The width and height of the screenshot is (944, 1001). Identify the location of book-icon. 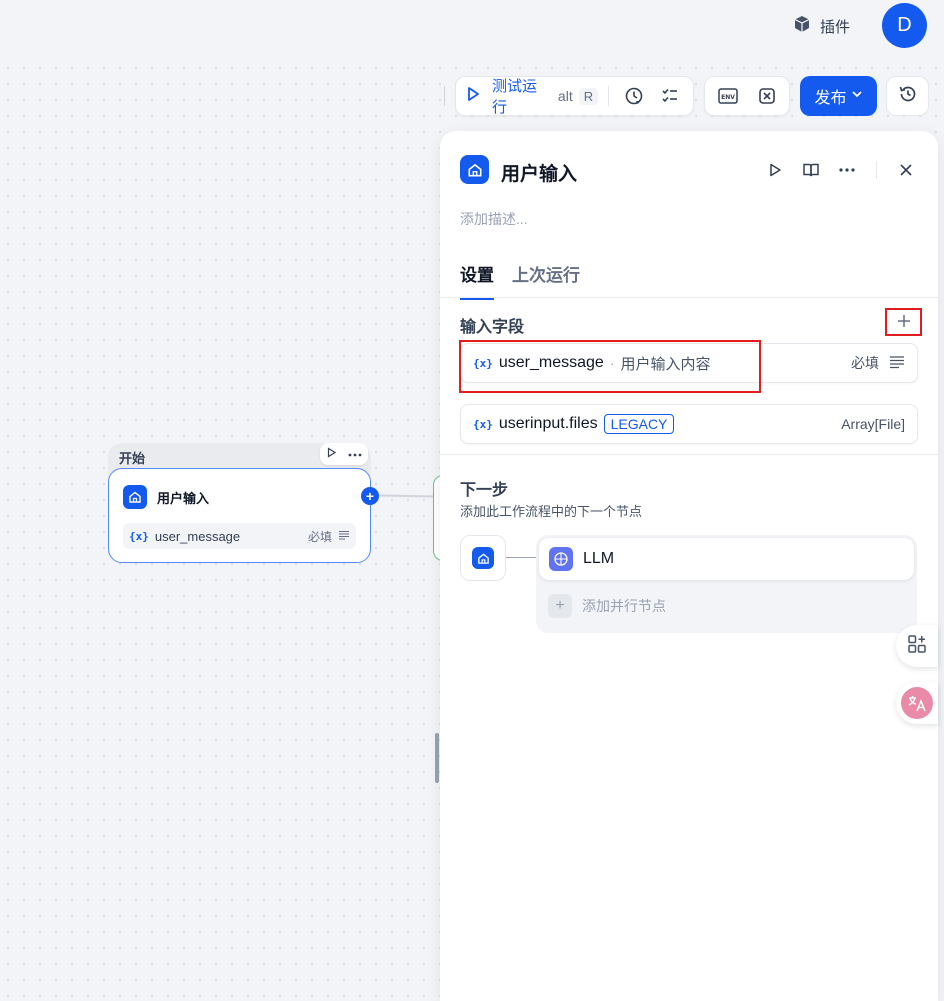
(811, 170).